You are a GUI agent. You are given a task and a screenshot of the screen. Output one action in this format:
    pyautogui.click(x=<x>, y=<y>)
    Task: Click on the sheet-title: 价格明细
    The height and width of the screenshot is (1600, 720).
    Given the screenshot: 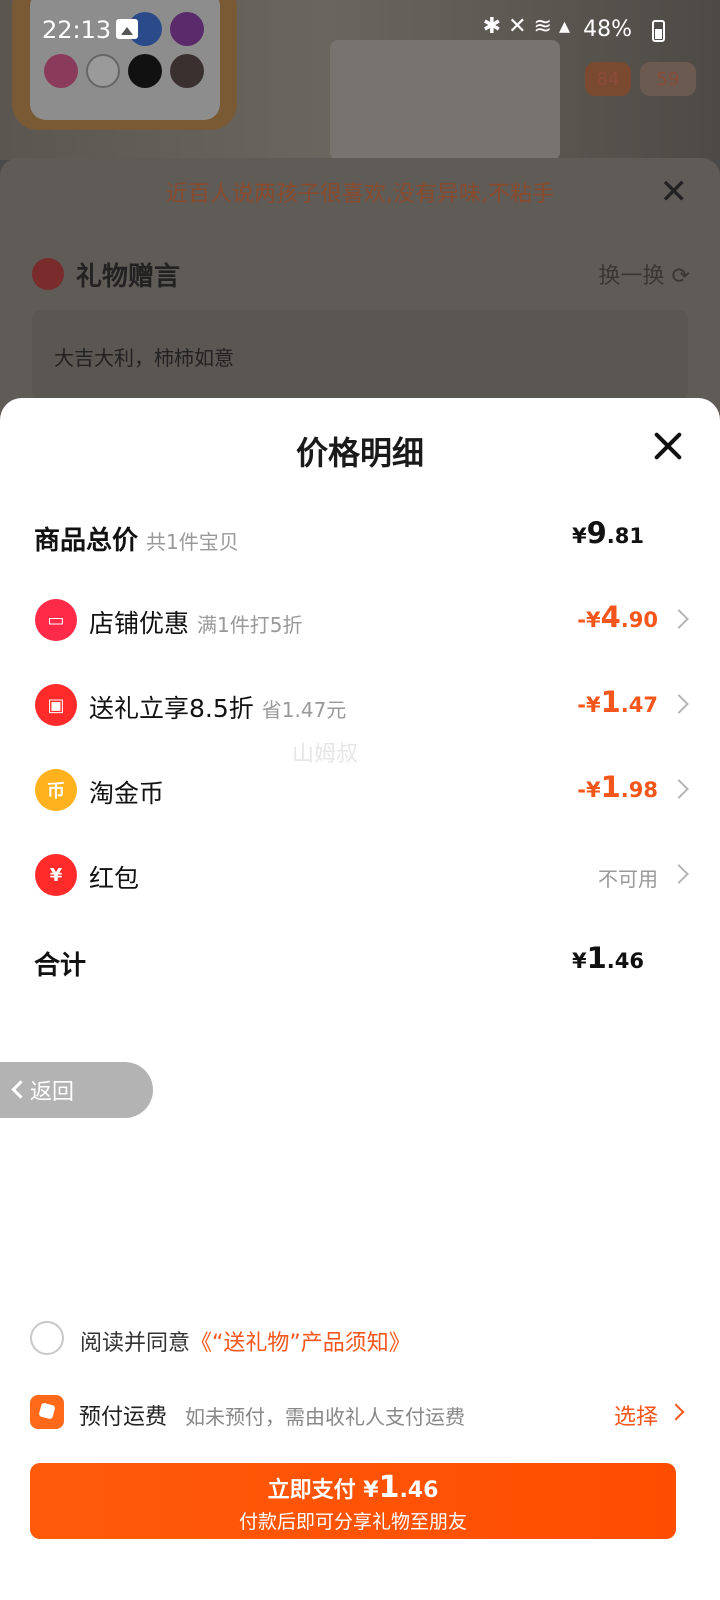 What is the action you would take?
    pyautogui.click(x=359, y=453)
    